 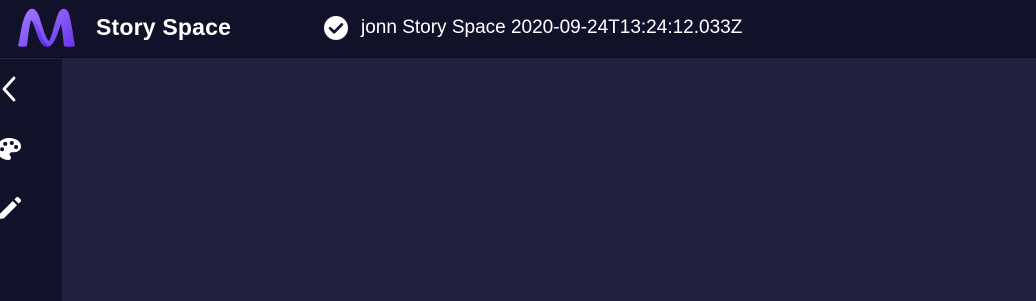 What do you see at coordinates (9, 89) in the screenshot?
I see `chevron-left-icon` at bounding box center [9, 89].